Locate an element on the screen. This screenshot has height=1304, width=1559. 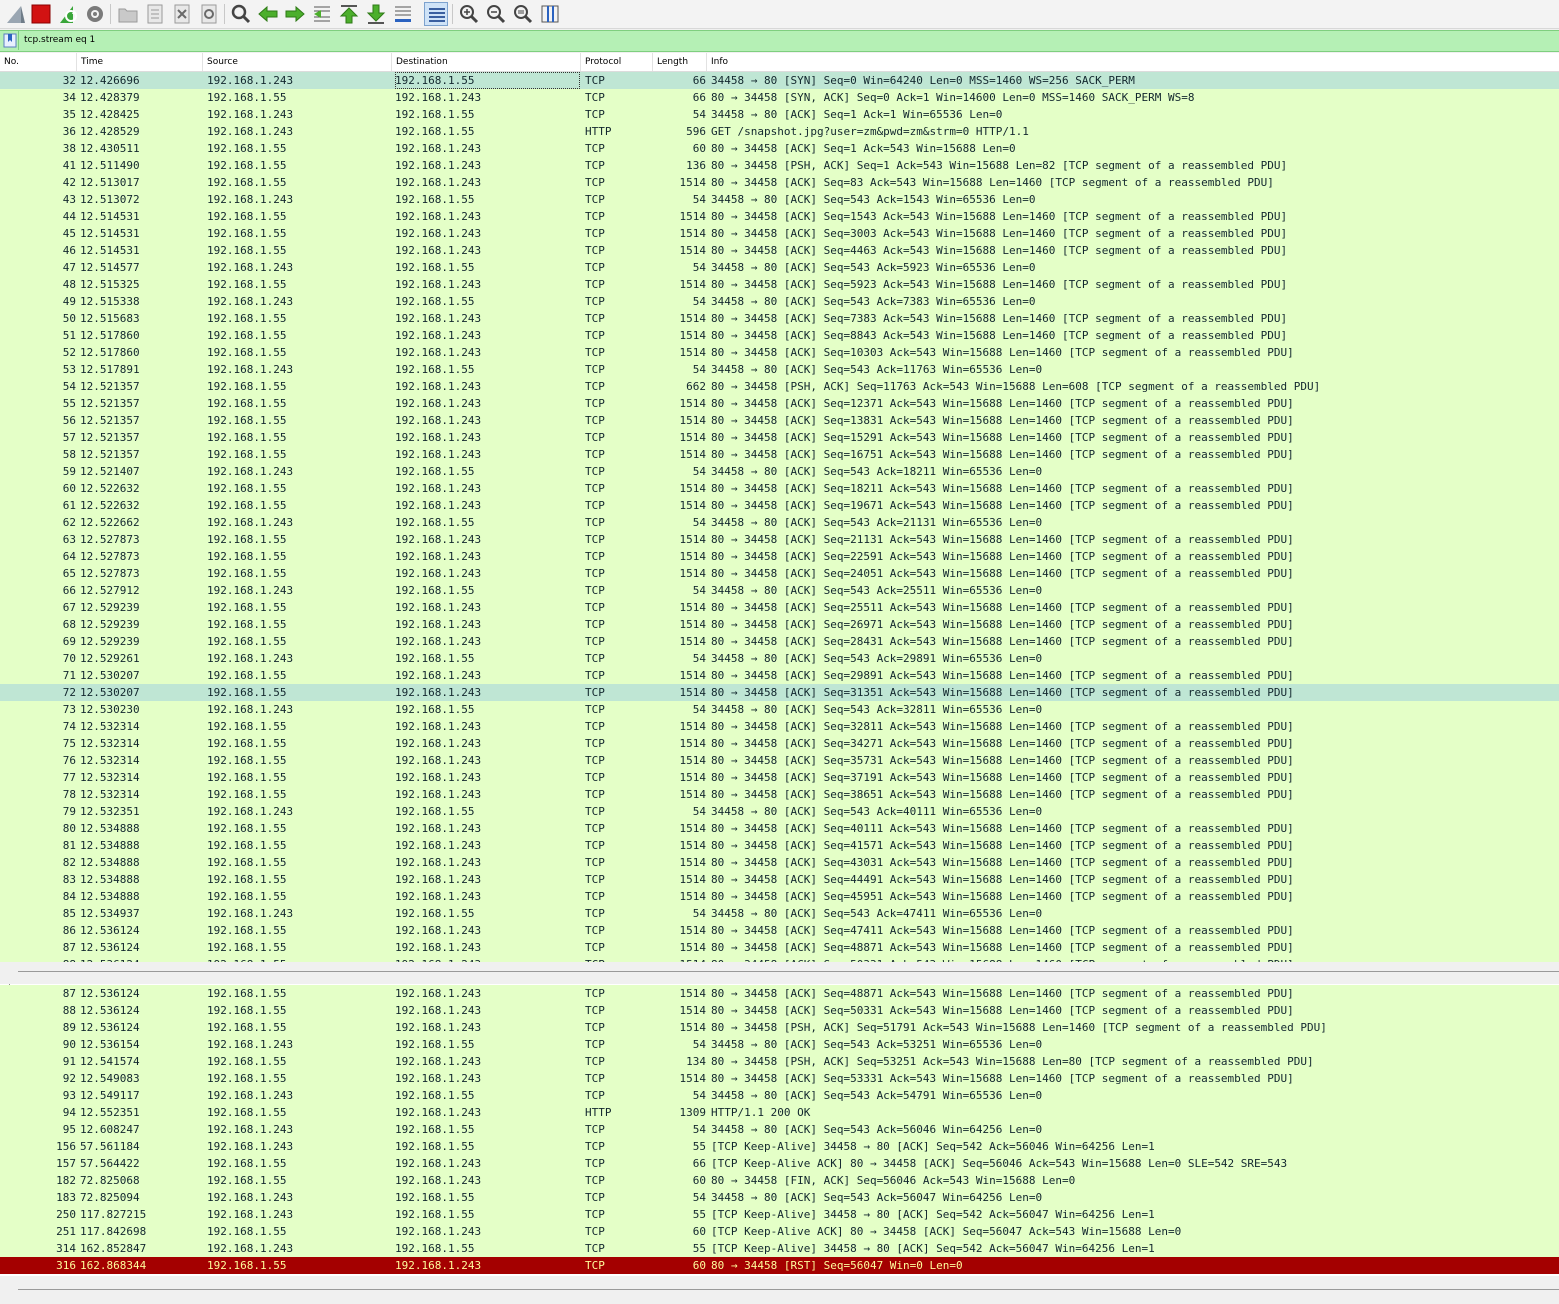
restart-capture-icon is located at coordinates (68, 14).